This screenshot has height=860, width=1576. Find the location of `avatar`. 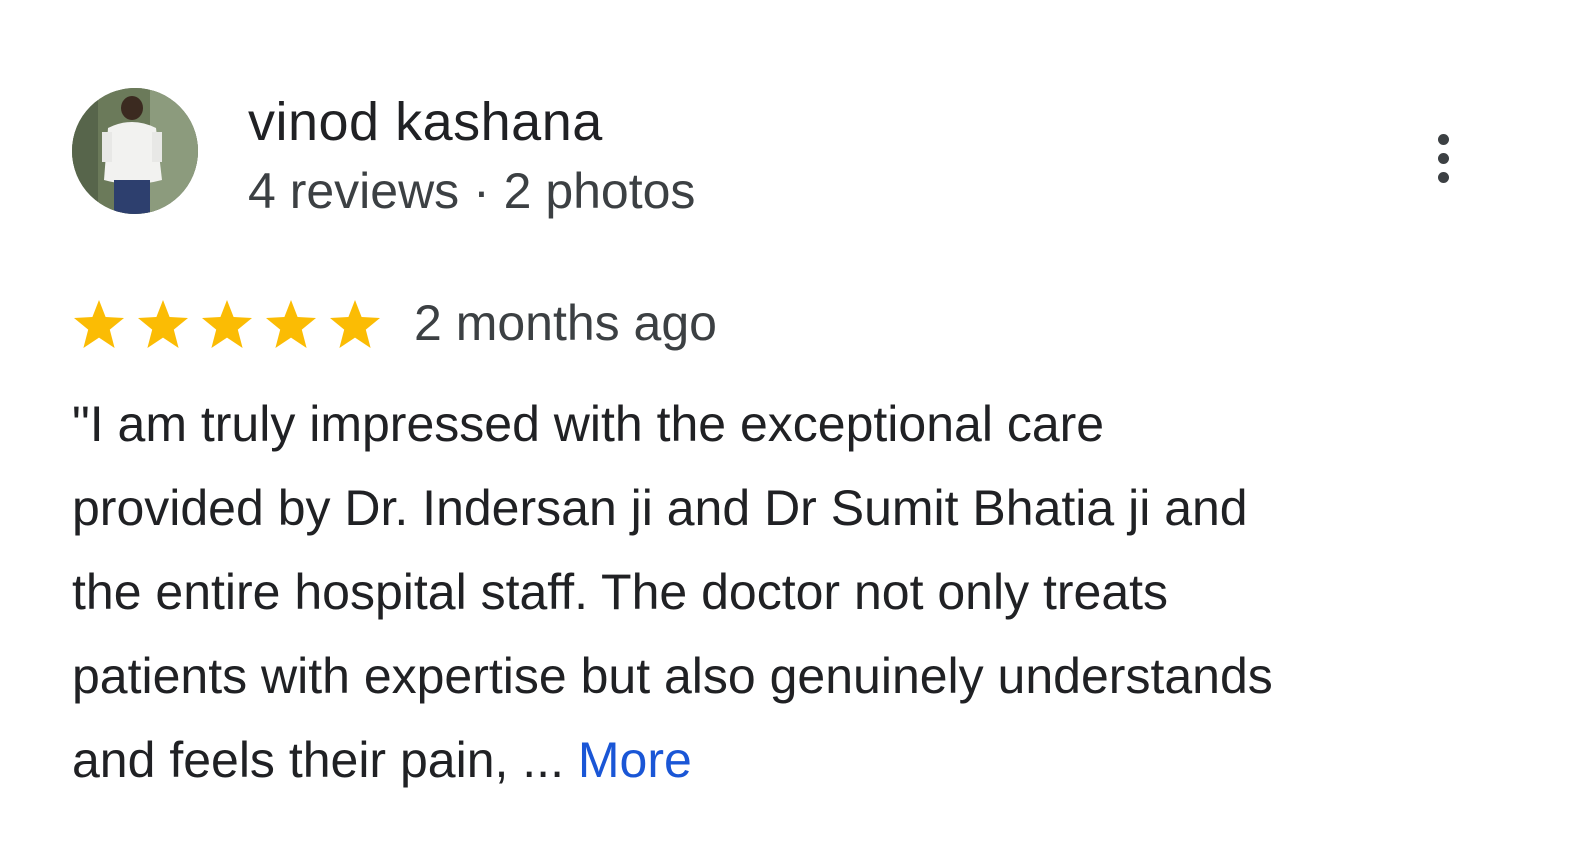

avatar is located at coordinates (135, 151).